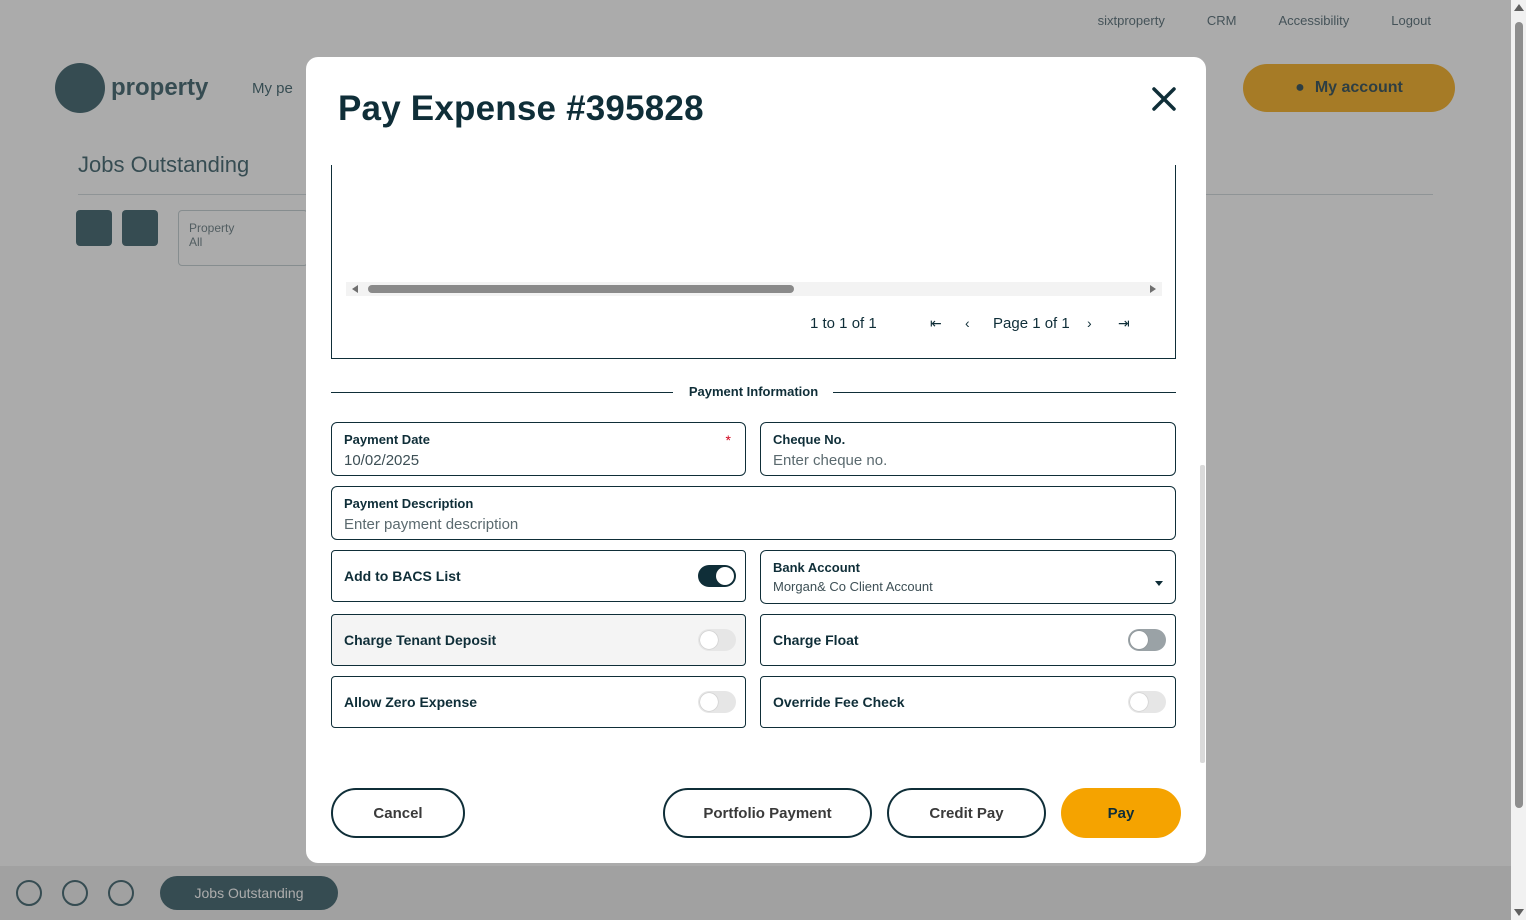  What do you see at coordinates (753, 393) in the screenshot?
I see `payment-information-divider: Payment Information` at bounding box center [753, 393].